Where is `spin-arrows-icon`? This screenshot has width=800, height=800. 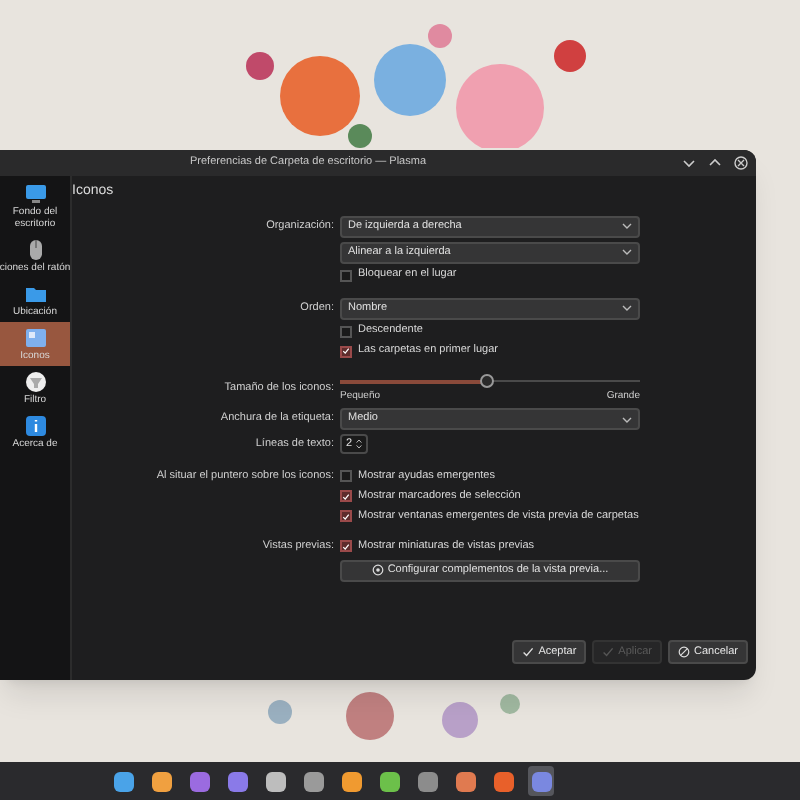
spin-arrows-icon is located at coordinates (359, 444).